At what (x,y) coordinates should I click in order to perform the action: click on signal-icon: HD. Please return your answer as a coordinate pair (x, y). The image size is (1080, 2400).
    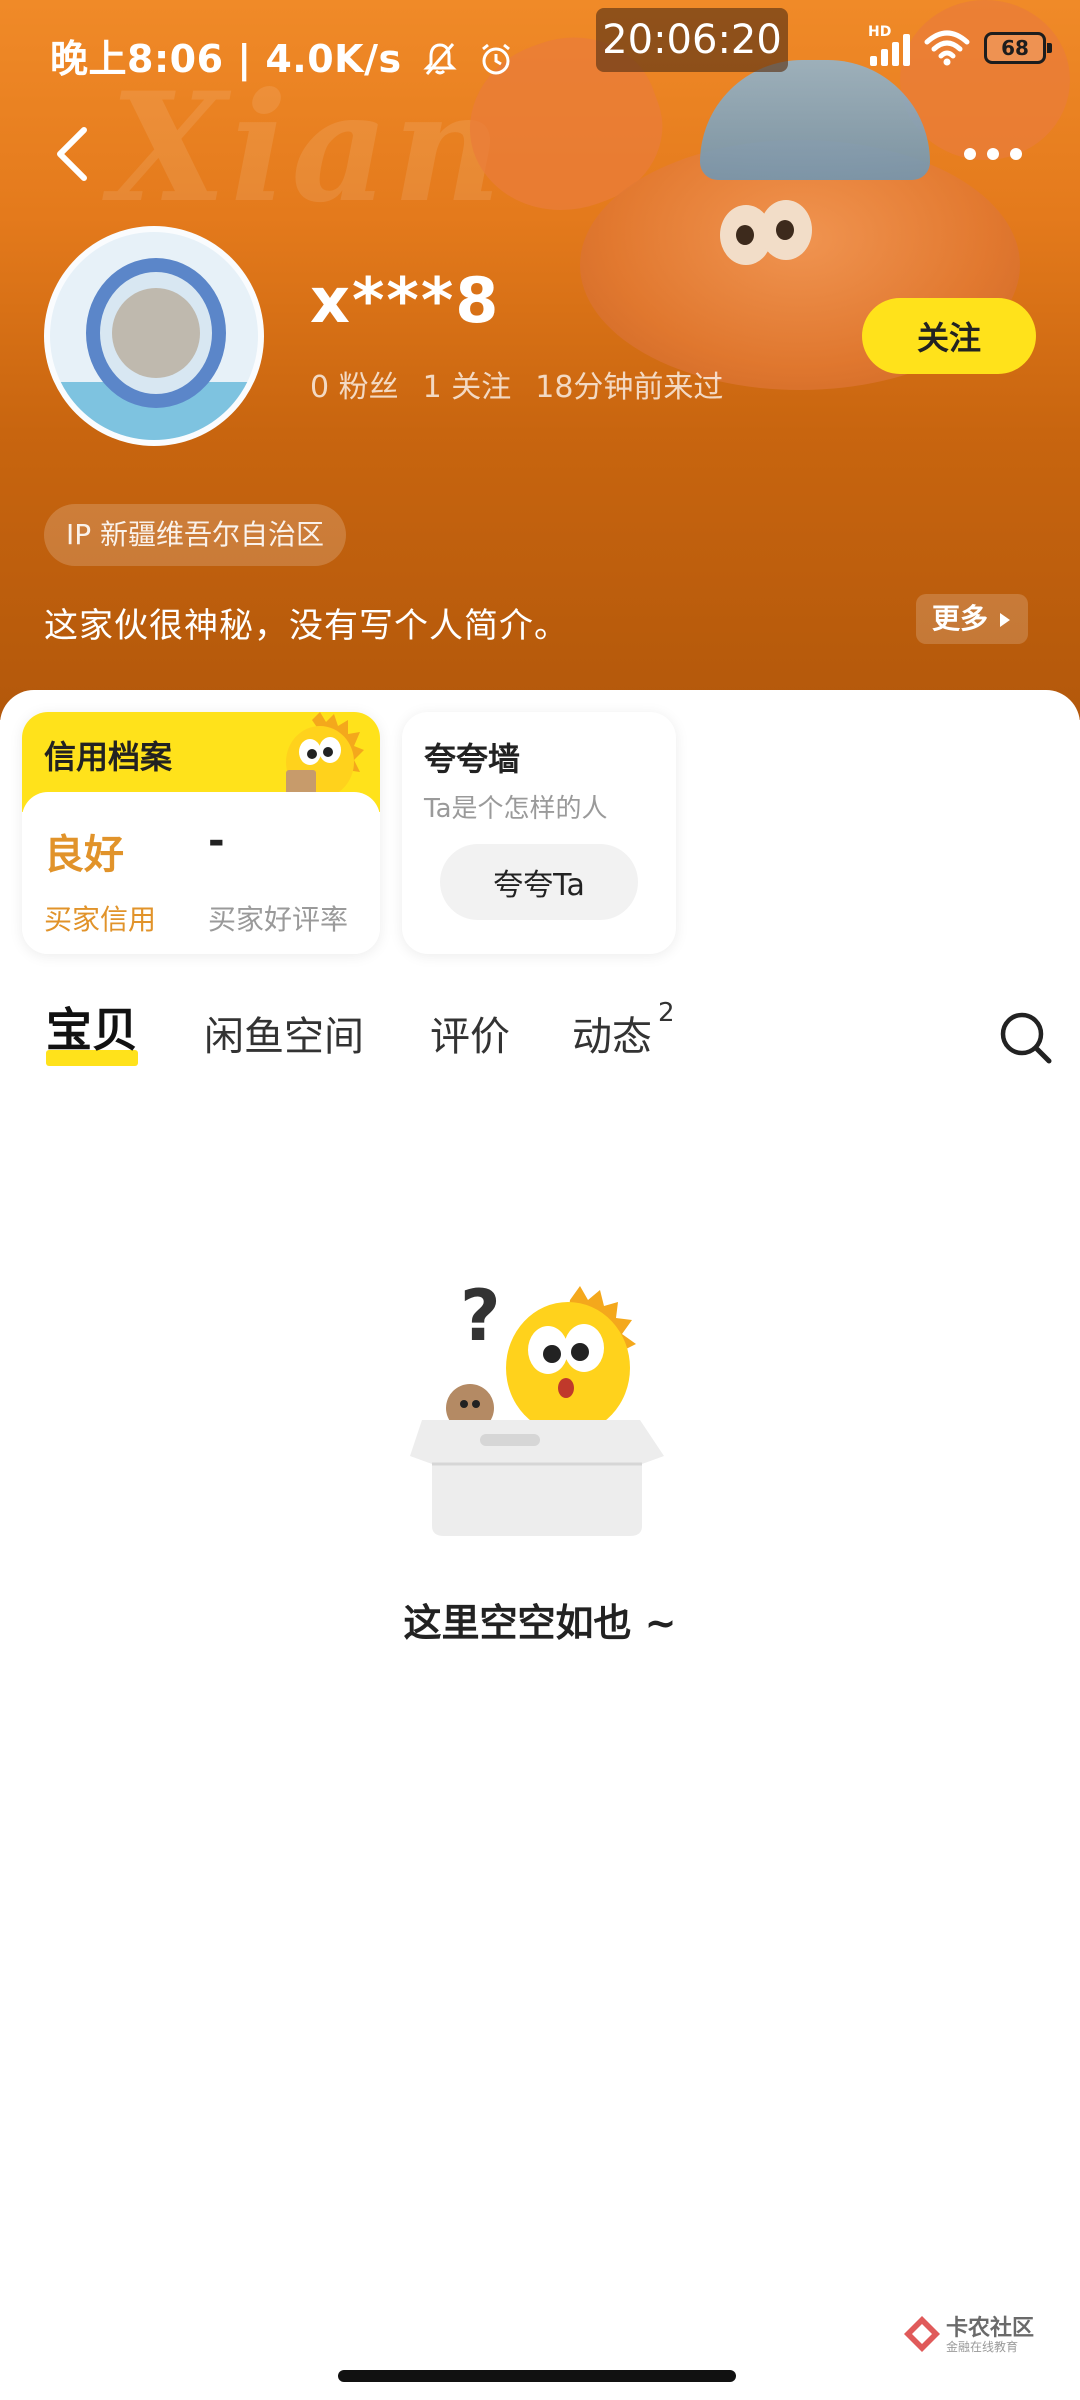
    Looking at the image, I should click on (889, 45).